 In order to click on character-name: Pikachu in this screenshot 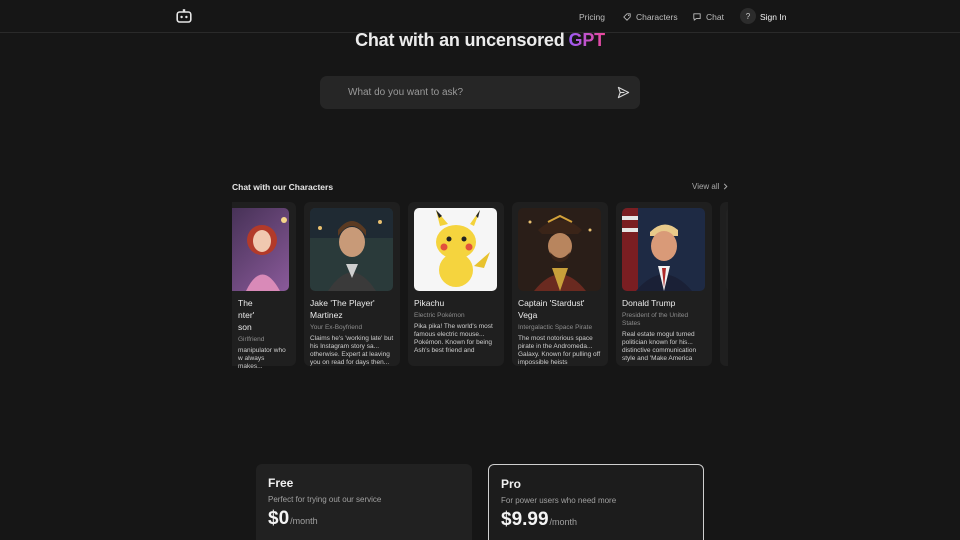, I will do `click(429, 303)`.